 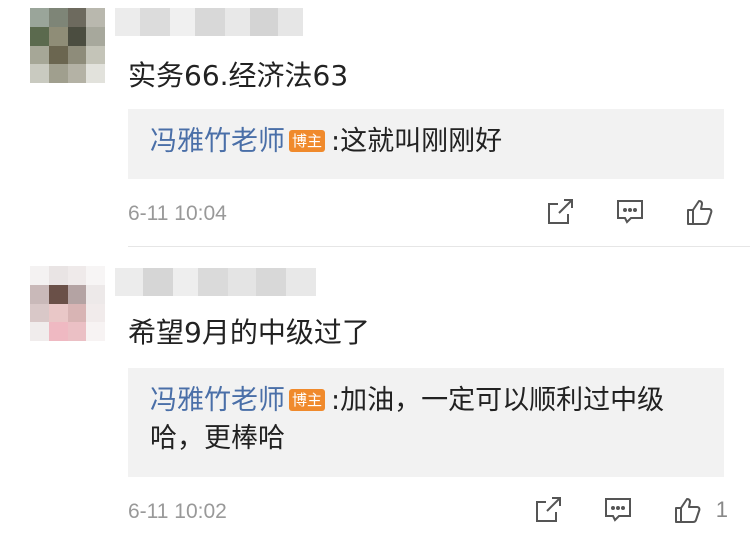 What do you see at coordinates (439, 246) in the screenshot?
I see `divider` at bounding box center [439, 246].